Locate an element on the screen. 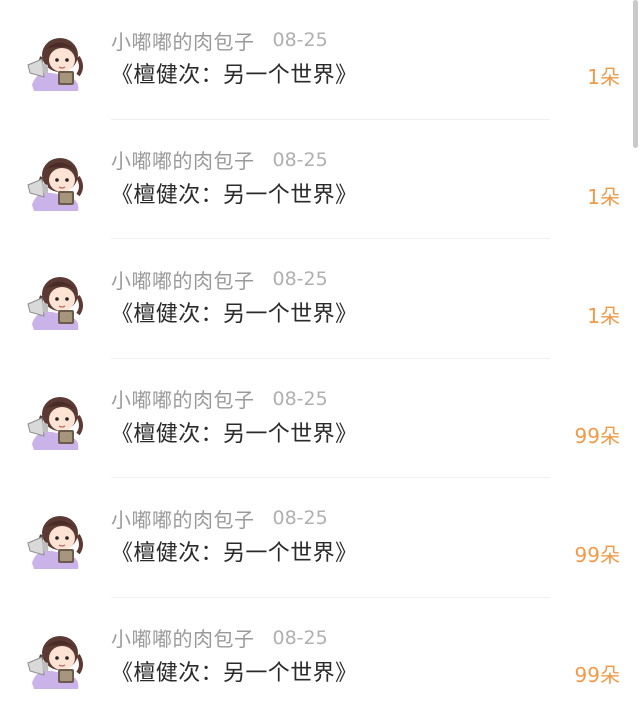 The image size is (640, 717). scrollbar is located at coordinates (635, 74).